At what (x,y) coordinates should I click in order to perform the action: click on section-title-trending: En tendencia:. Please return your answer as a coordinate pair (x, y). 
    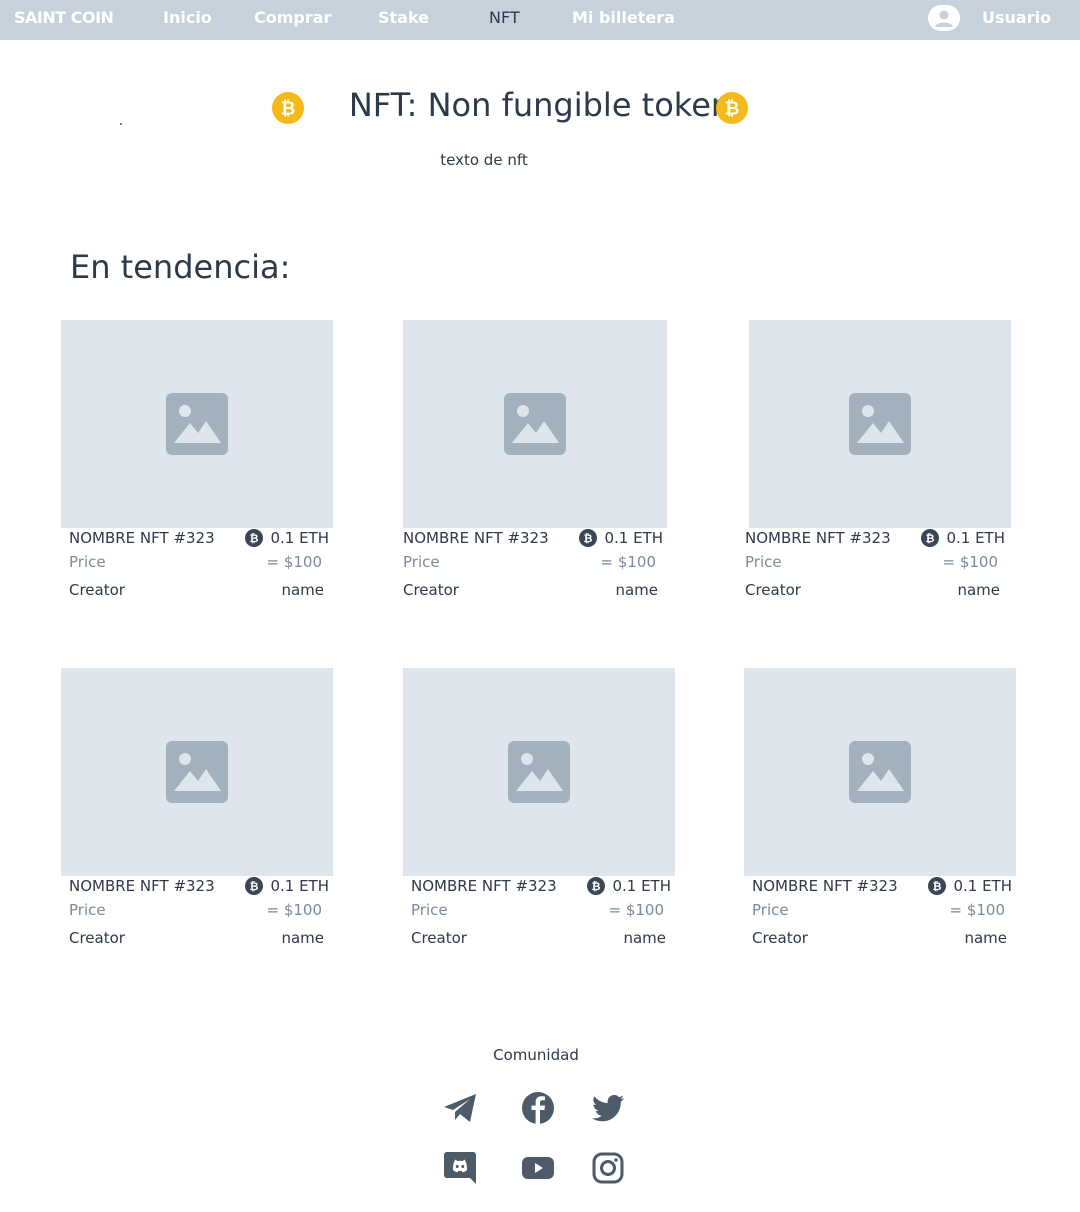
    Looking at the image, I should click on (180, 267).